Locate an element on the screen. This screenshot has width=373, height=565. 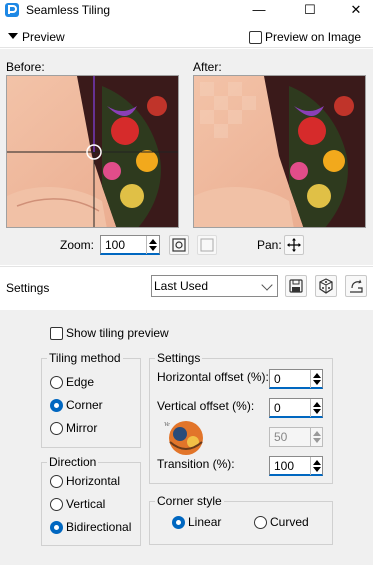
move-arrows-icon is located at coordinates (294, 245).